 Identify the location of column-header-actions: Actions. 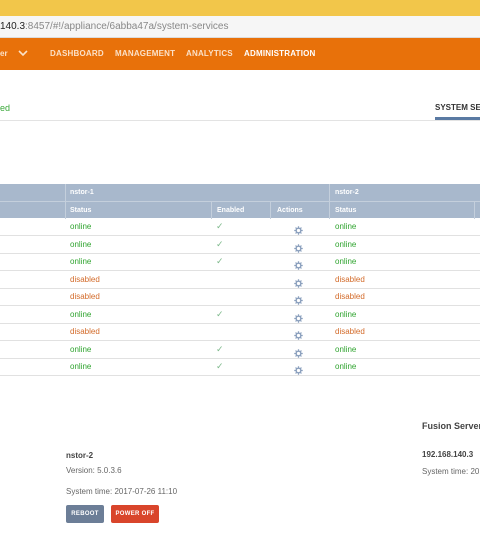
(290, 210).